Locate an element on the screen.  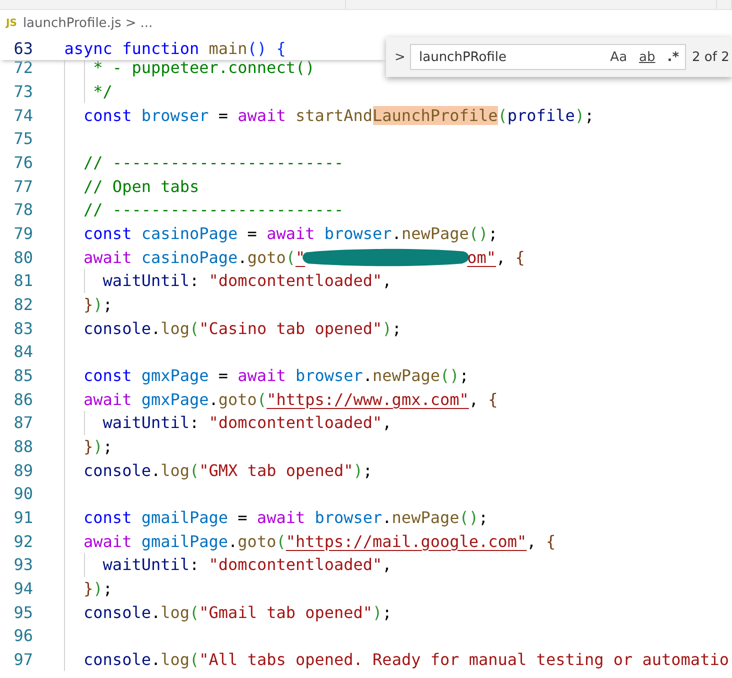
line-number: 85 is located at coordinates (22, 376).